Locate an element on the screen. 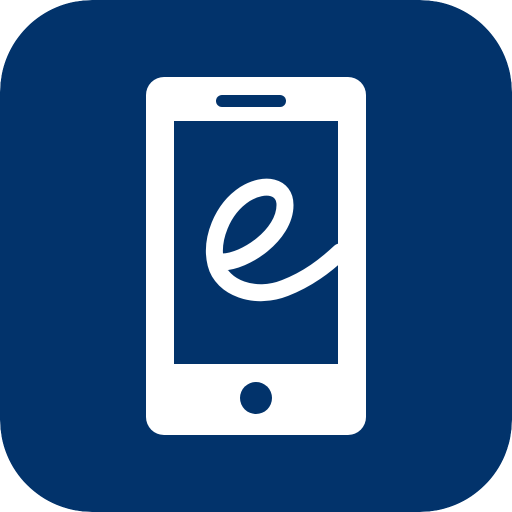 The image size is (512, 512). earpiece-icon is located at coordinates (251, 101).